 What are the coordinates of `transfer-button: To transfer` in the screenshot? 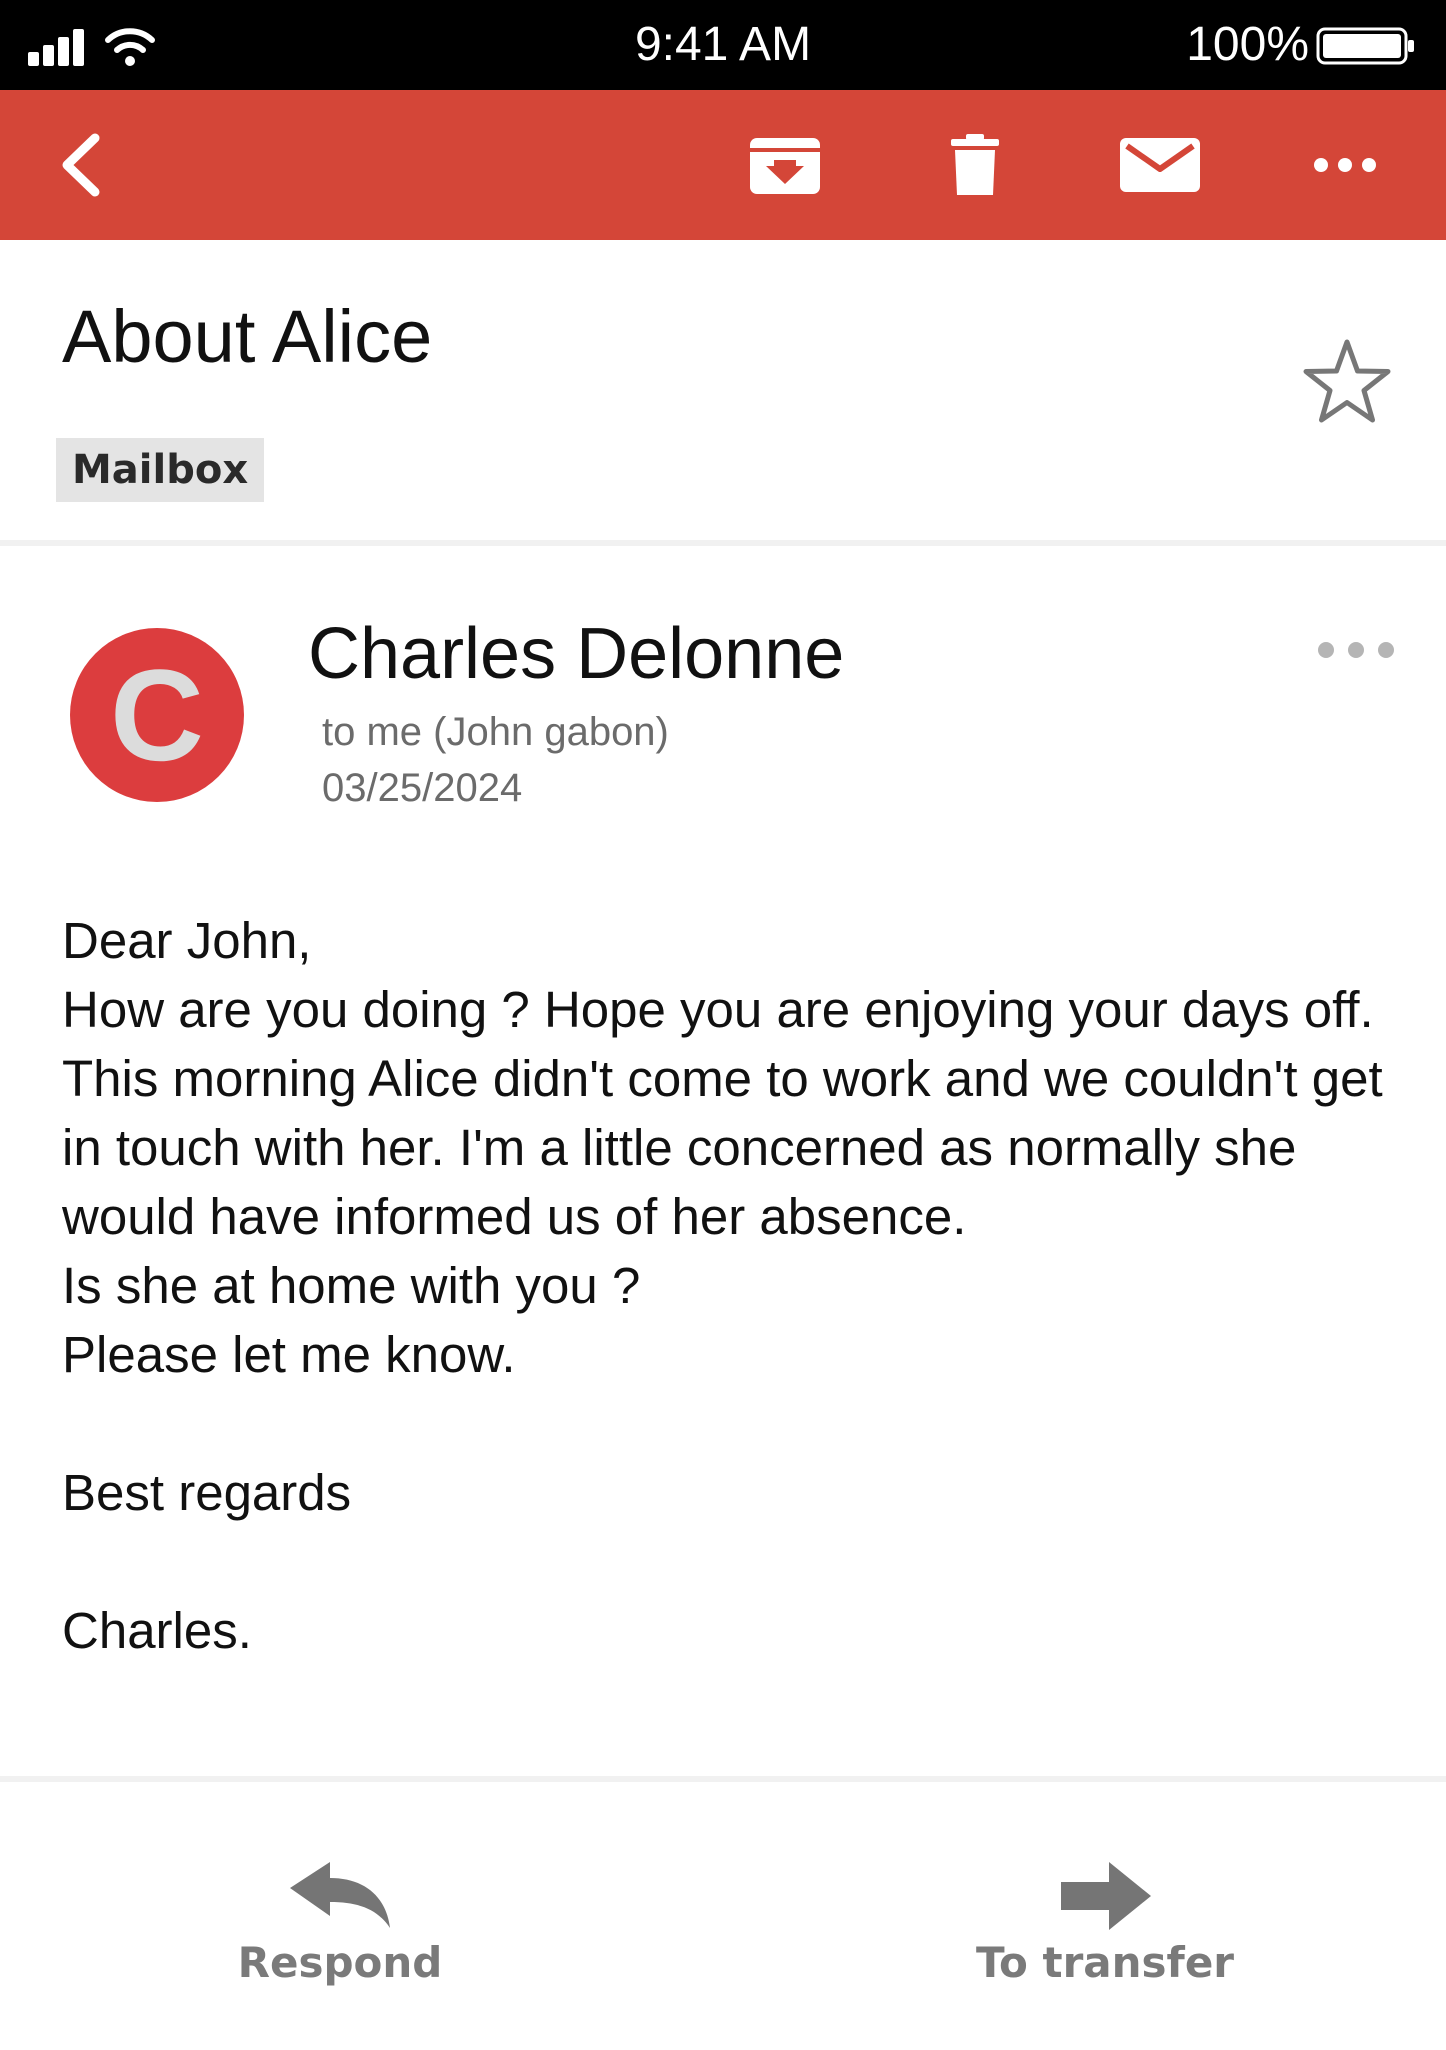 It's located at (1105, 1935).